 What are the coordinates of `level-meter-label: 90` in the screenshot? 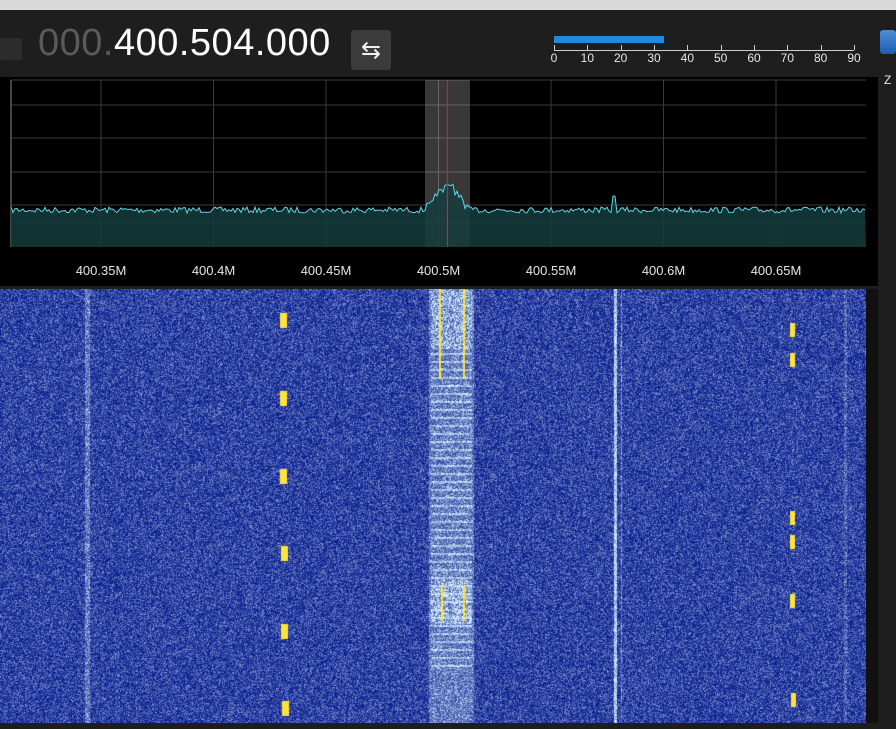 It's located at (854, 58).